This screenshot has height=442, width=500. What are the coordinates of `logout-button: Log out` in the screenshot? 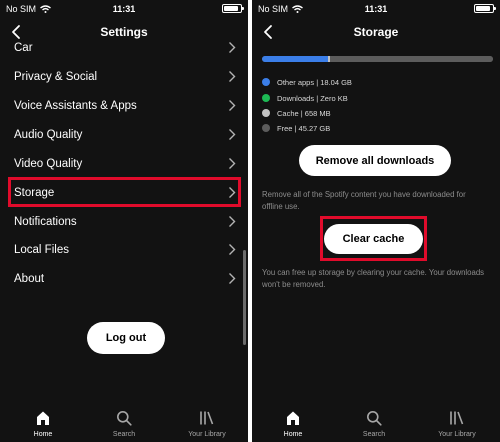 It's located at (126, 338).